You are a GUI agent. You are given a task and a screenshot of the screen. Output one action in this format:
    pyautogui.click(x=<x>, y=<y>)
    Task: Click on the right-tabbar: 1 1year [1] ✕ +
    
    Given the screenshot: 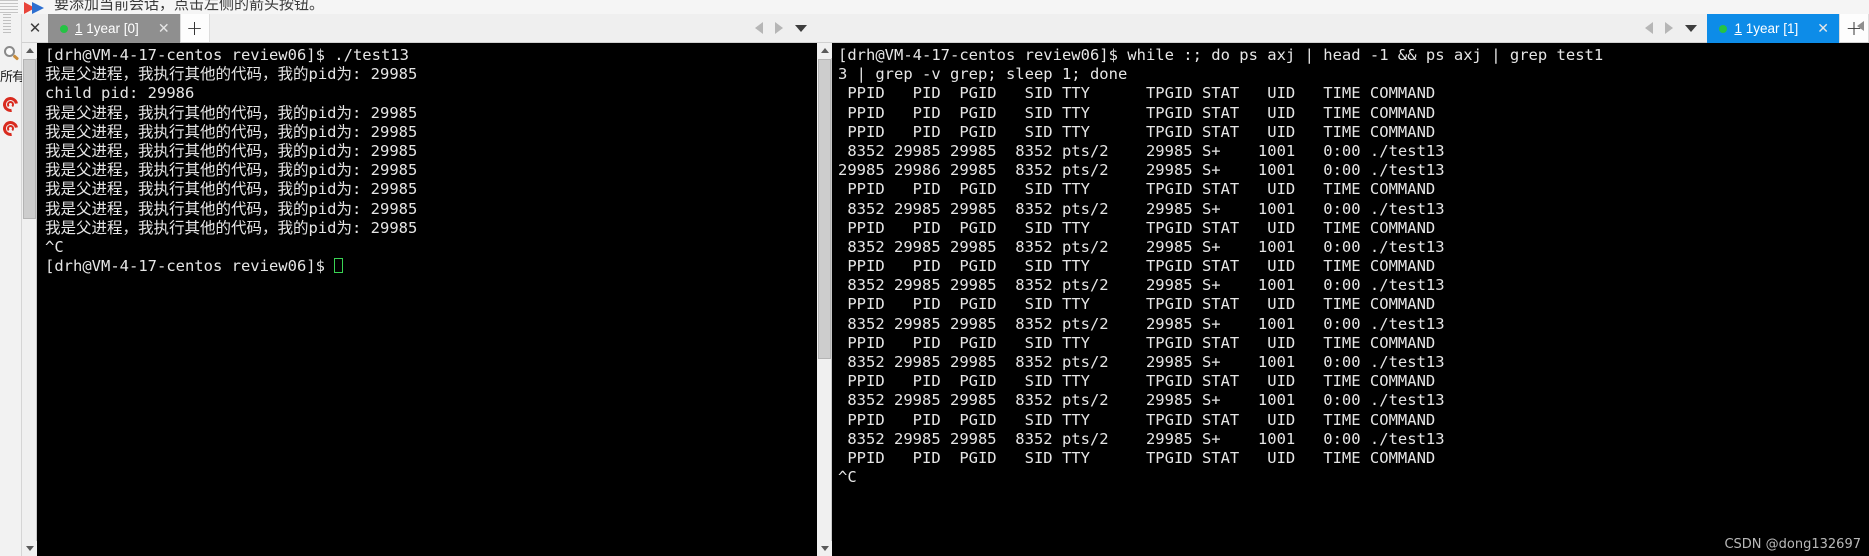 What is the action you would take?
    pyautogui.click(x=1343, y=28)
    